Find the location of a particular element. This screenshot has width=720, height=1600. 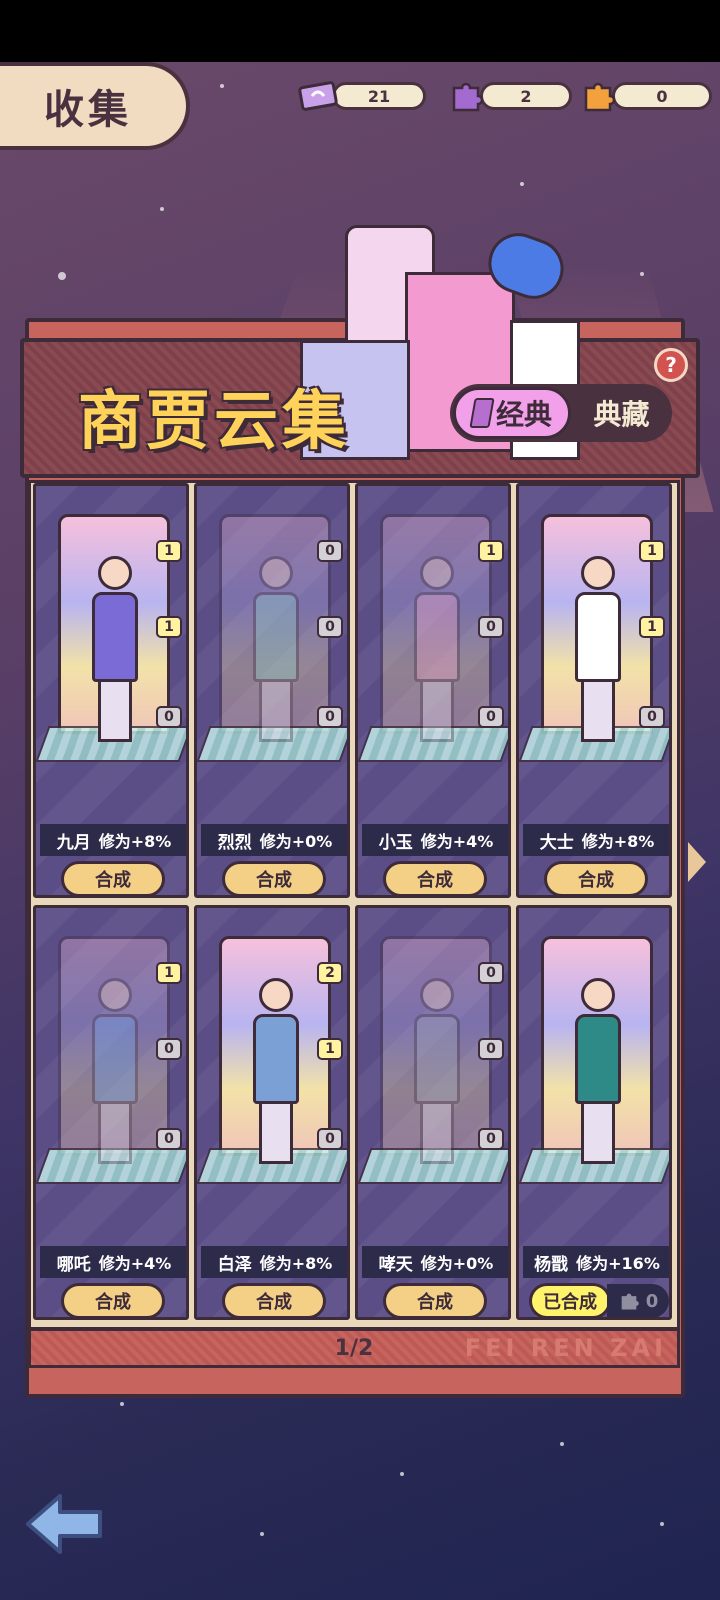

pager: 1/2 FEI REN ZAI is located at coordinates (354, 1348).